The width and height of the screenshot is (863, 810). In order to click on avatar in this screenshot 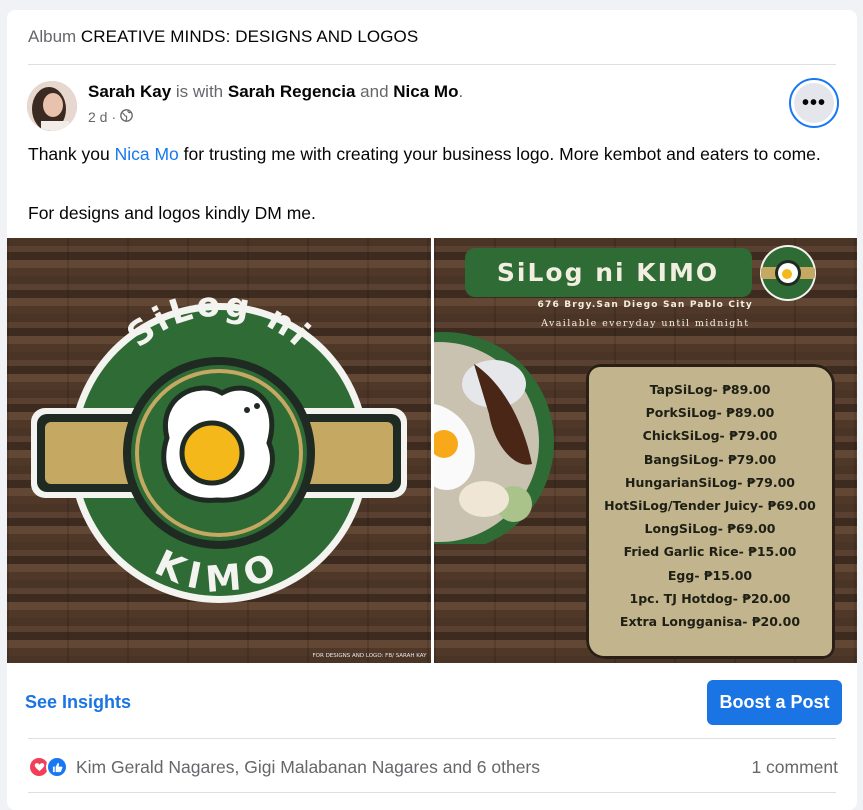, I will do `click(52, 106)`.